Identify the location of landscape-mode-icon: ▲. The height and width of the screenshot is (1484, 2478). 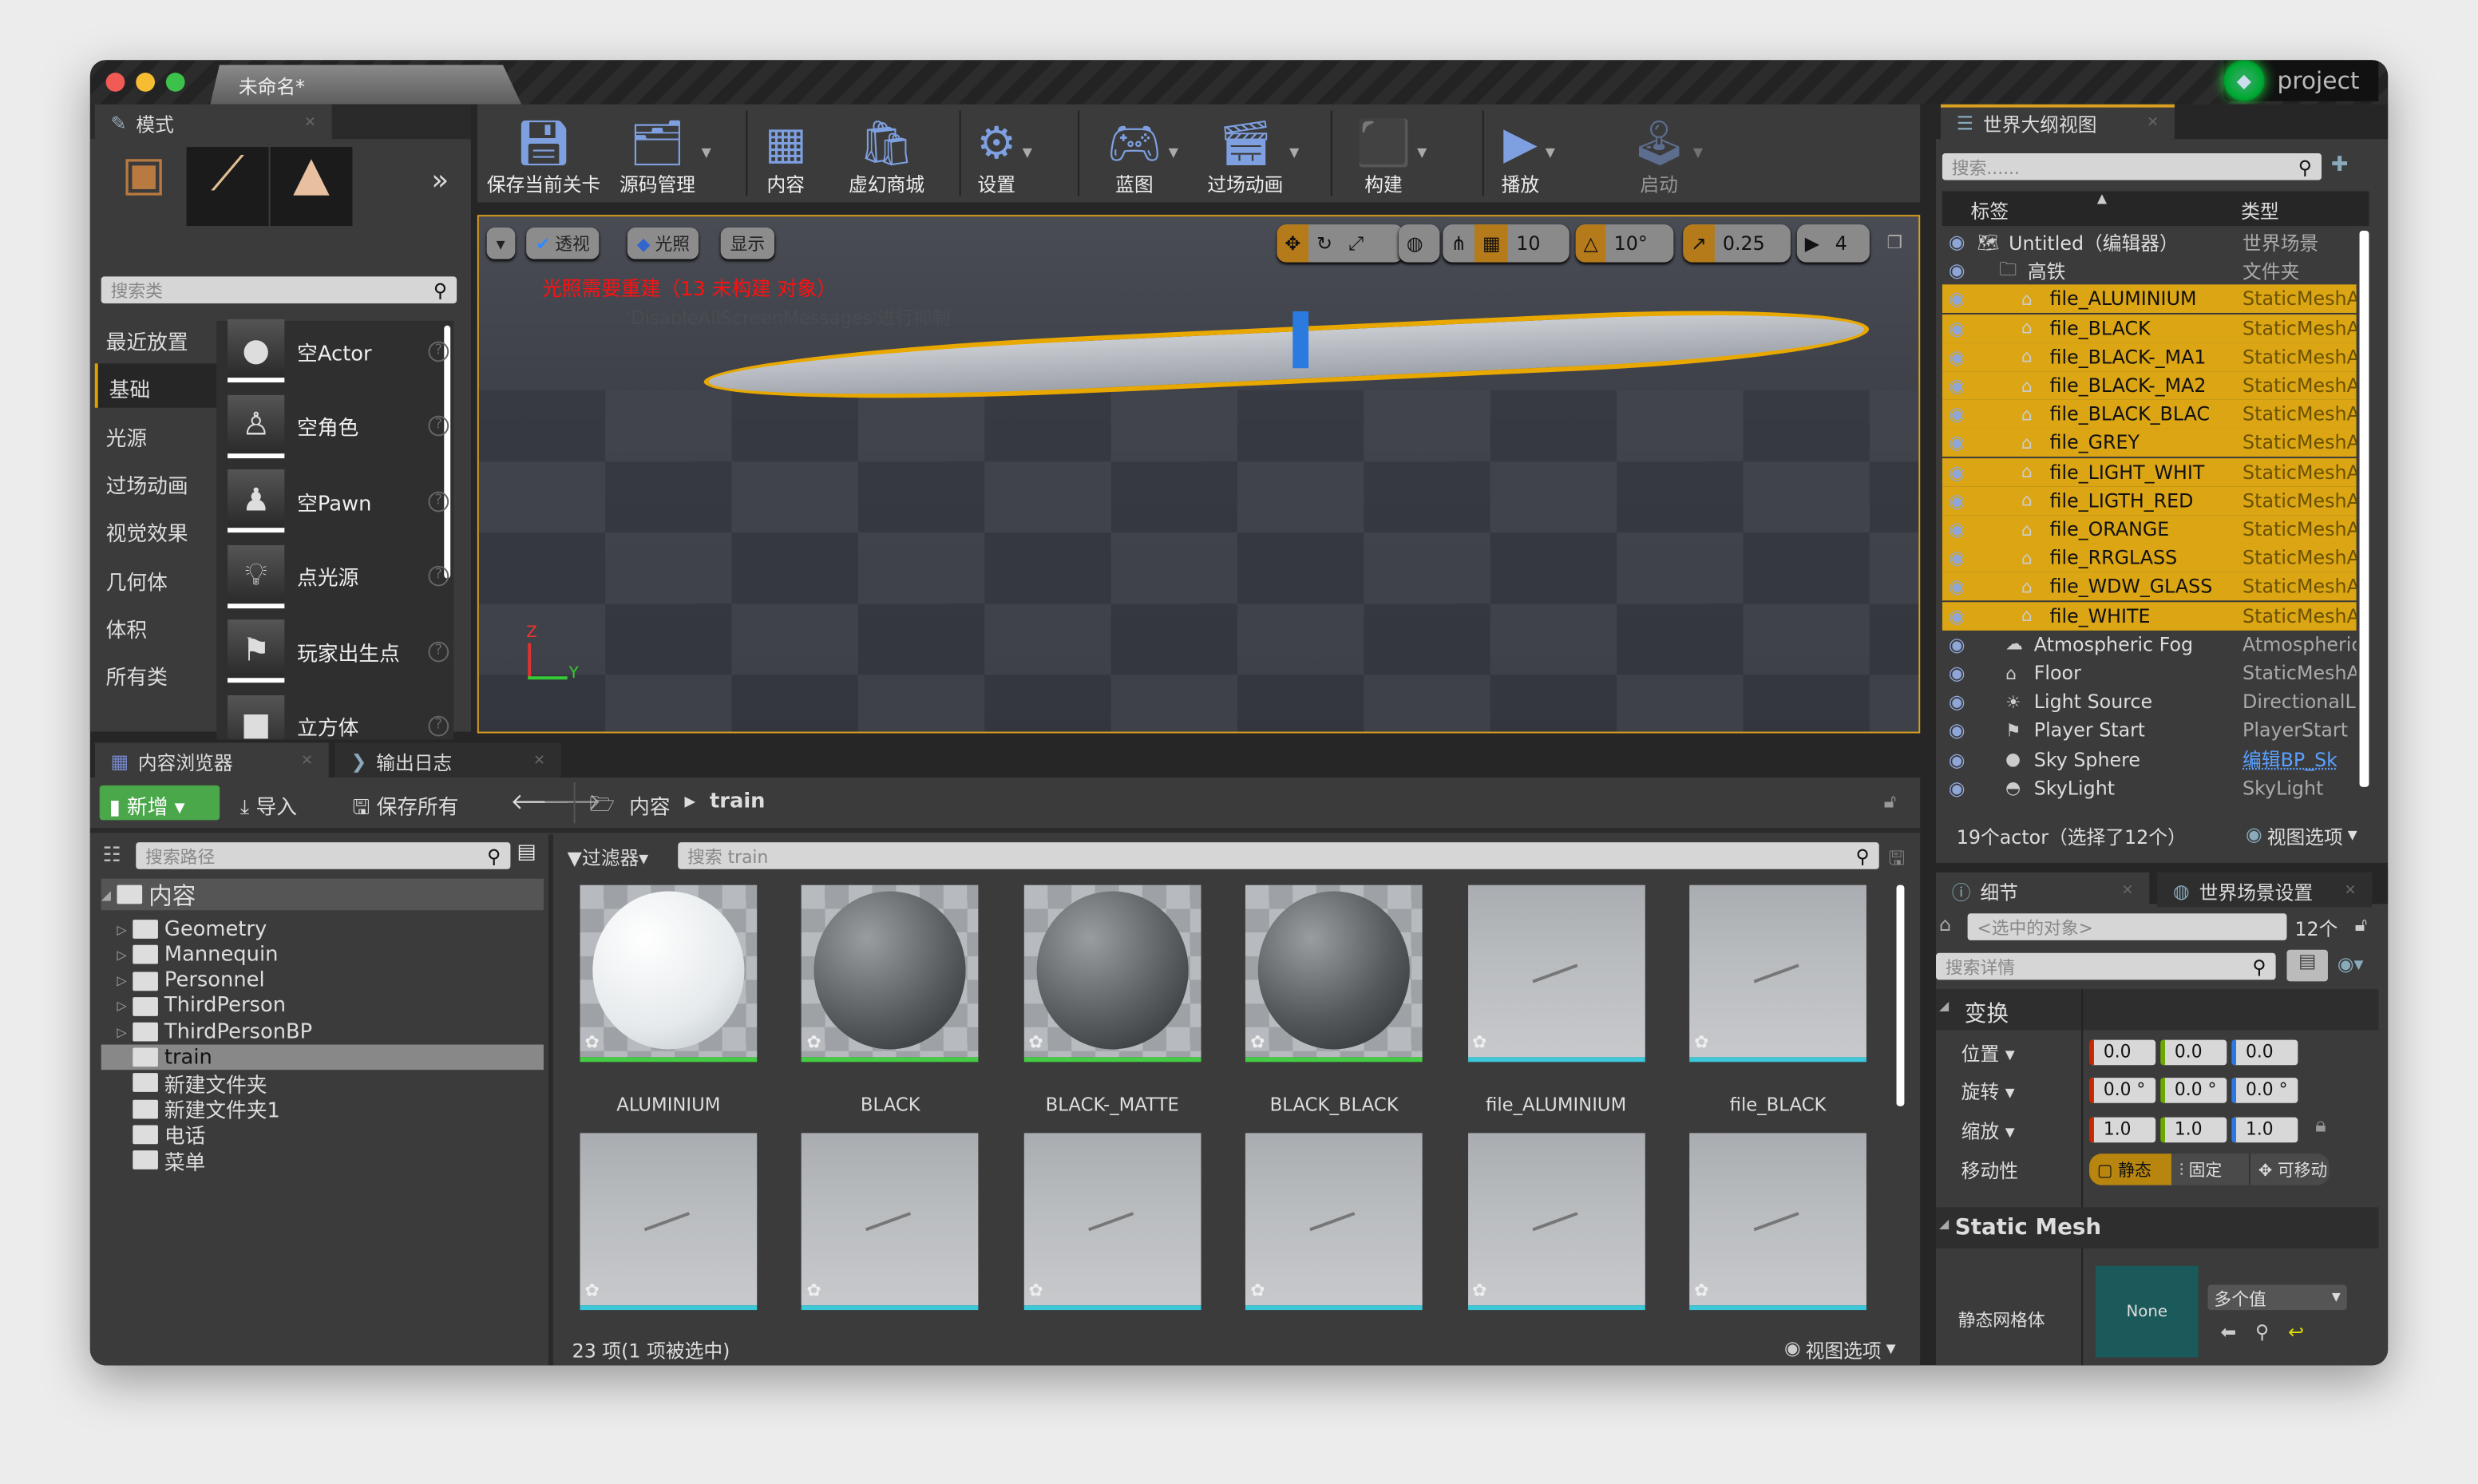
(311, 187).